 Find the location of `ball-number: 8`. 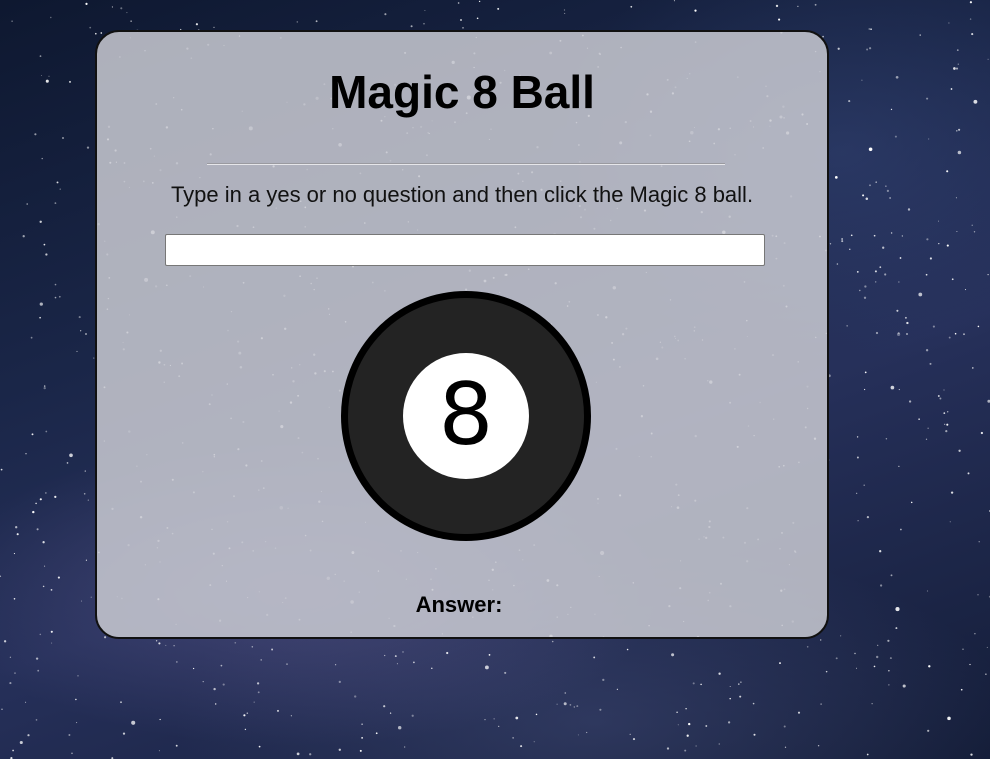

ball-number: 8 is located at coordinates (466, 415).